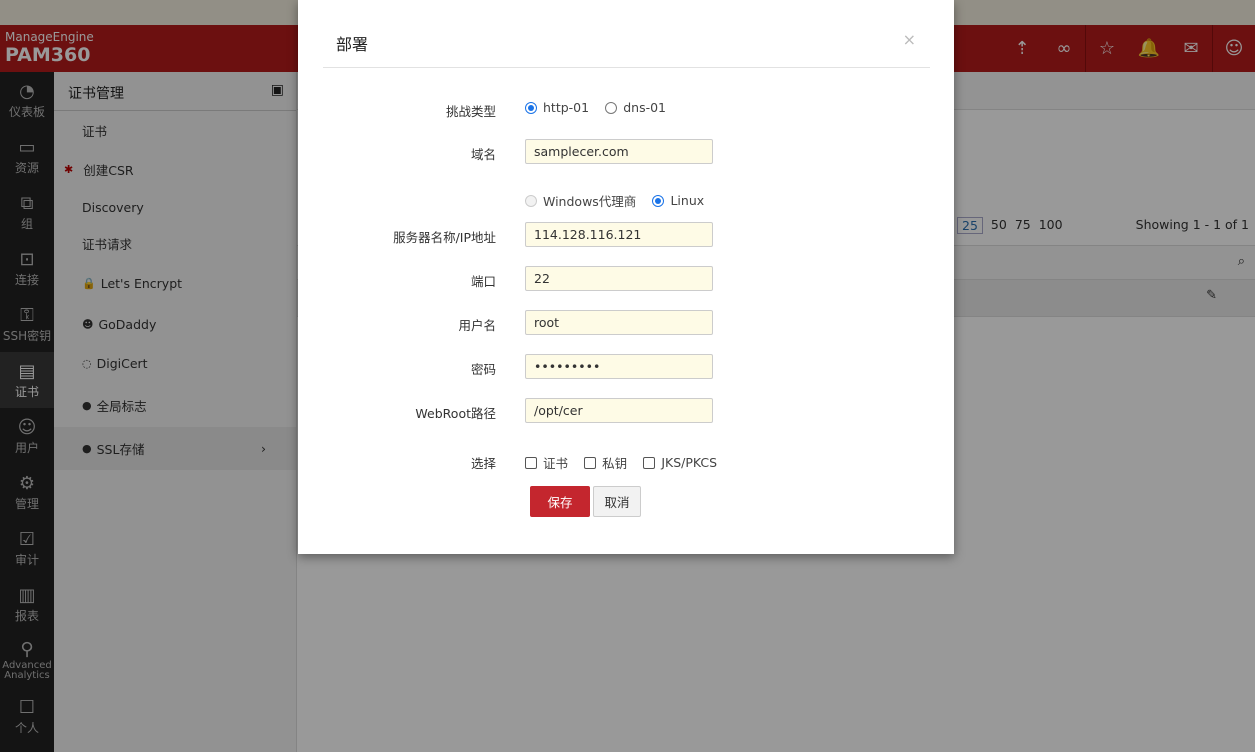 The image size is (1255, 752). What do you see at coordinates (680, 462) in the screenshot?
I see `checkbox-jks-pkcs: JKS/PKCS` at bounding box center [680, 462].